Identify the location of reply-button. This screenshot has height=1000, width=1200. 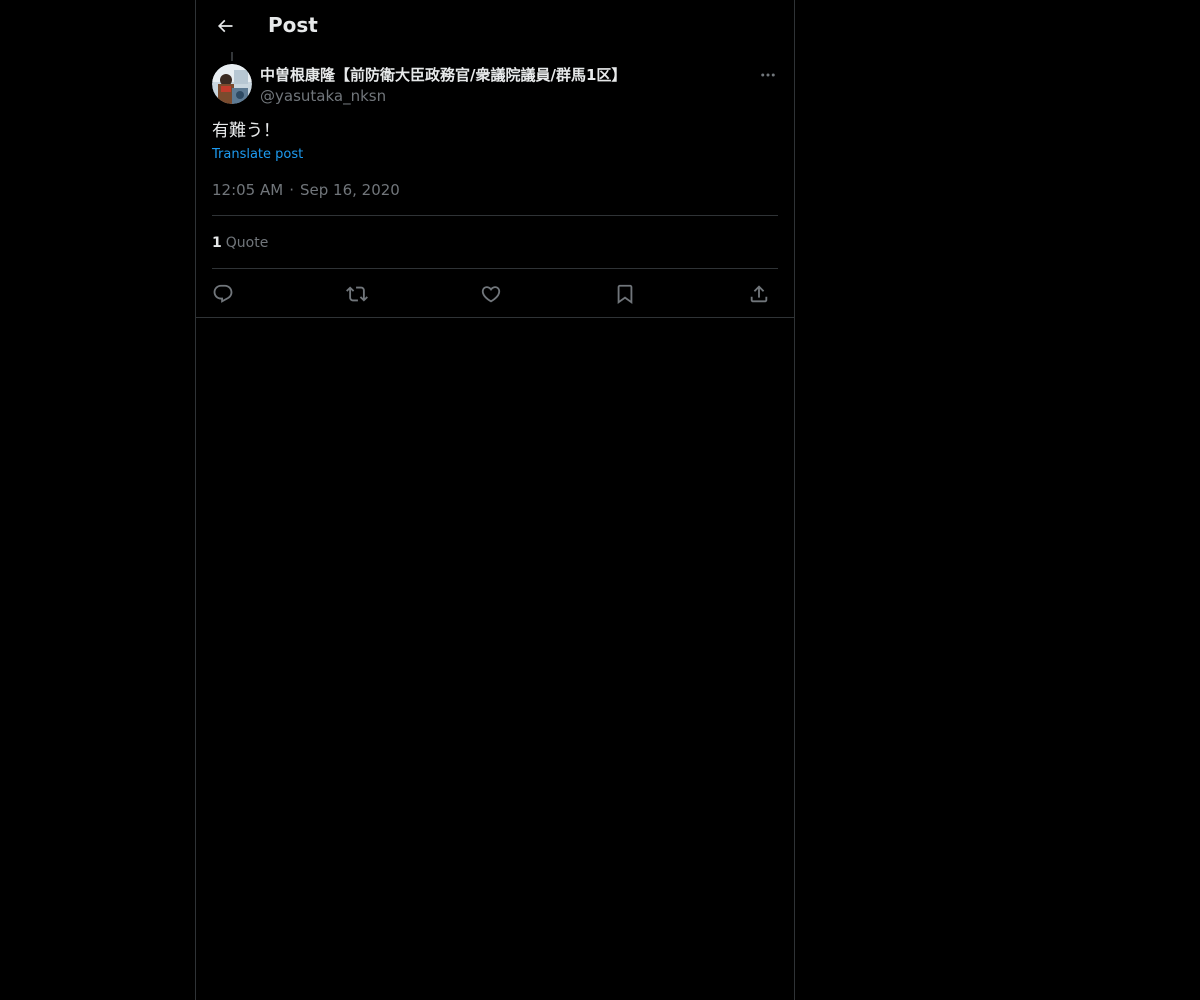
(223, 294).